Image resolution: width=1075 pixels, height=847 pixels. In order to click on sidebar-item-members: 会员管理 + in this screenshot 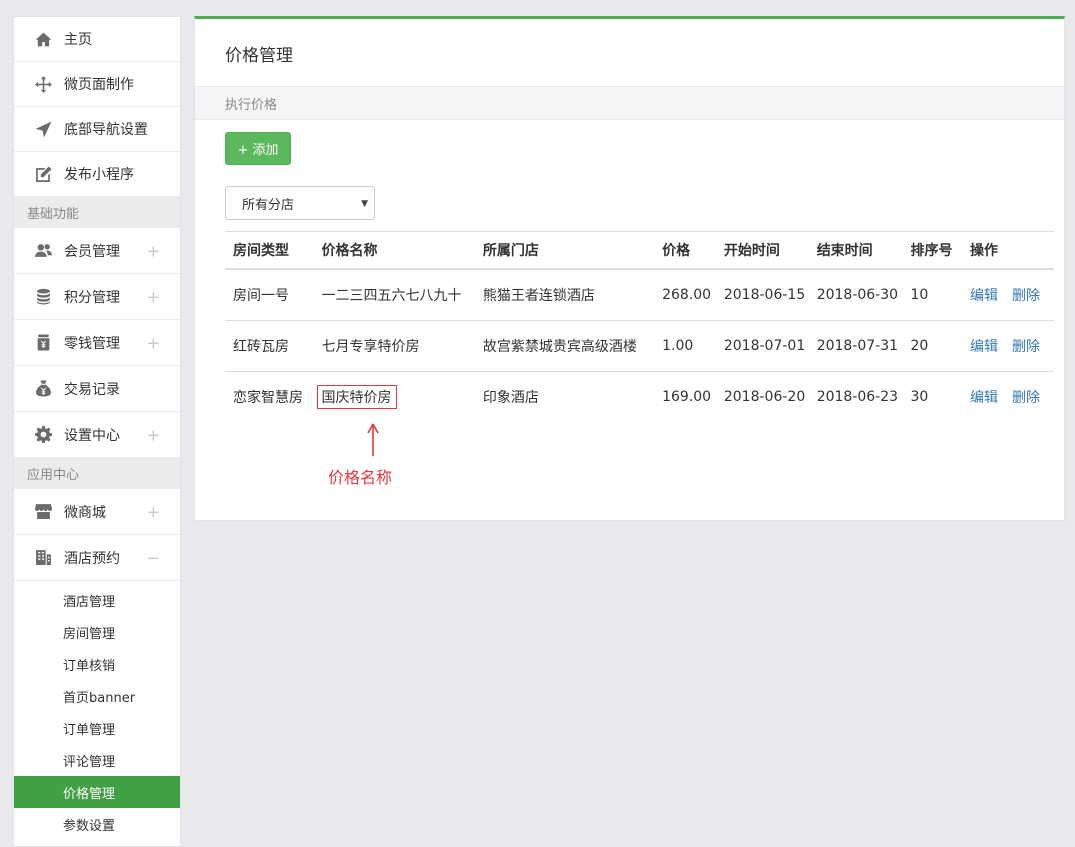, I will do `click(97, 251)`.